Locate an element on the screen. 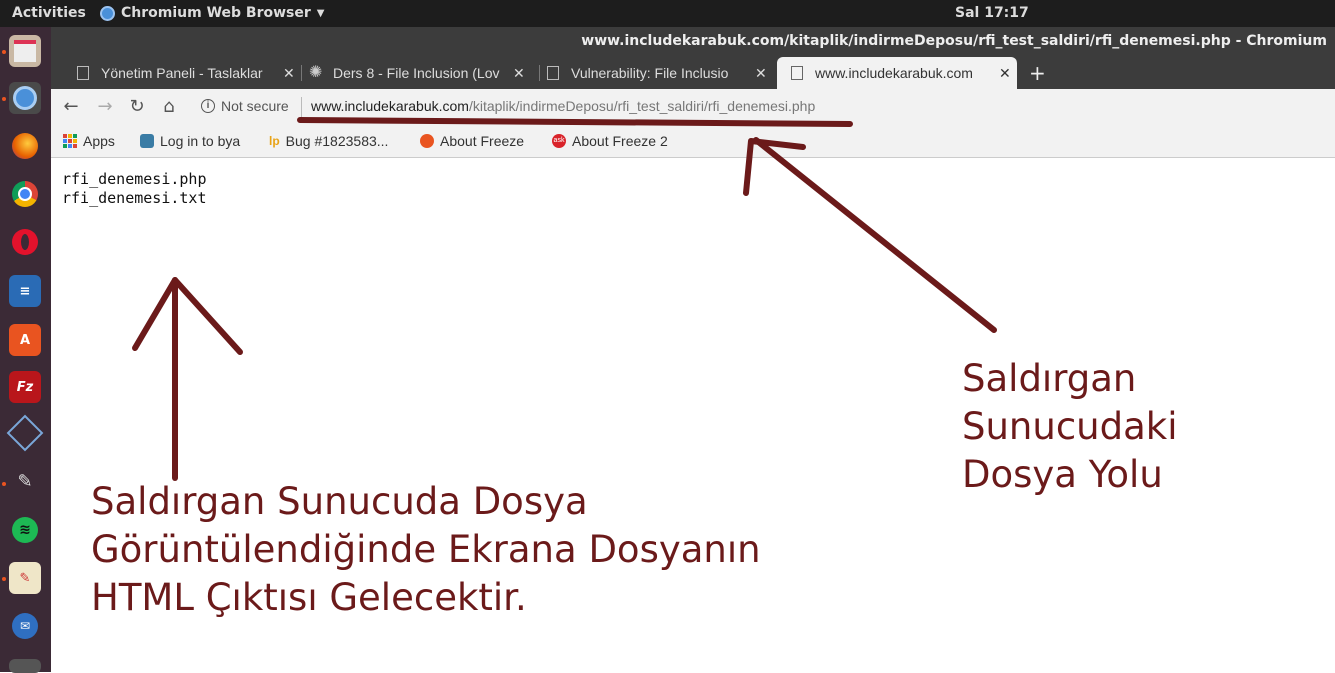 The width and height of the screenshot is (1335, 673). activities-button: Activities is located at coordinates (49, 13).